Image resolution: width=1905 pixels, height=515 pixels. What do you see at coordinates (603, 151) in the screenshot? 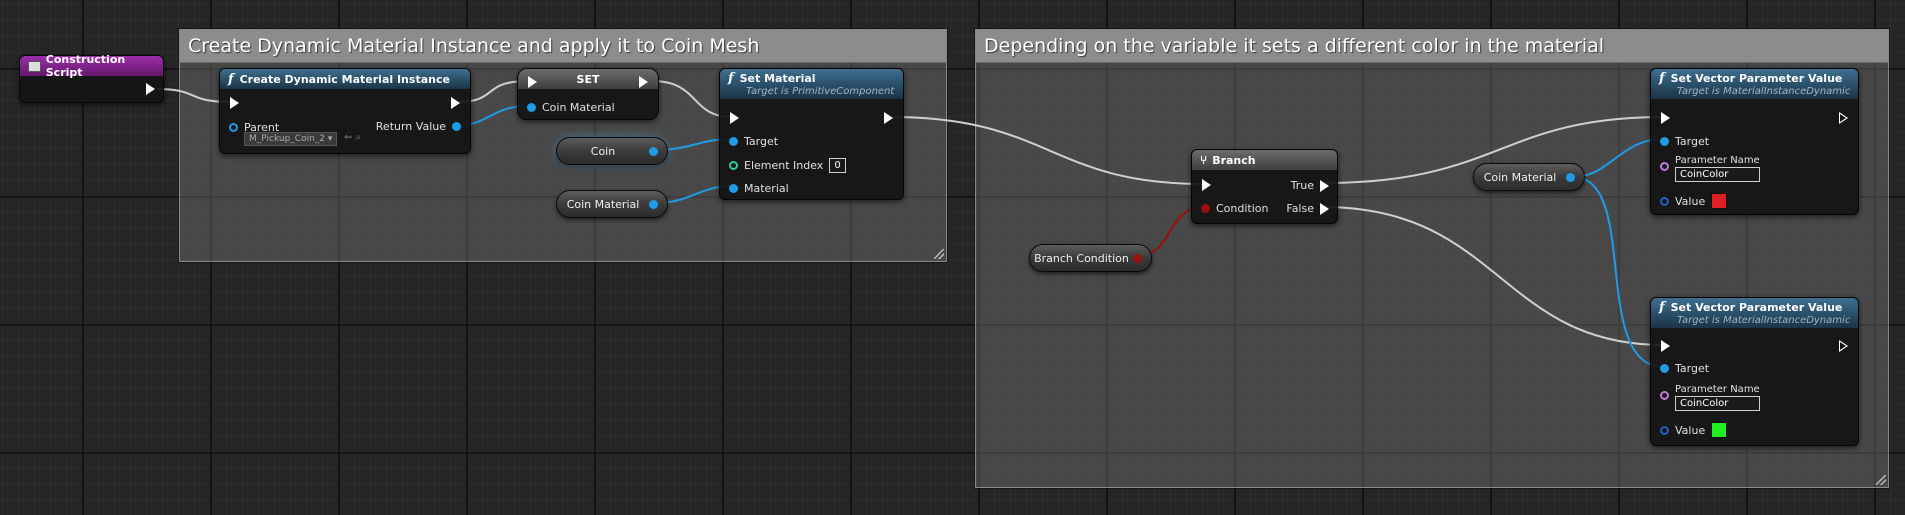
I see `variable-label: Coin` at bounding box center [603, 151].